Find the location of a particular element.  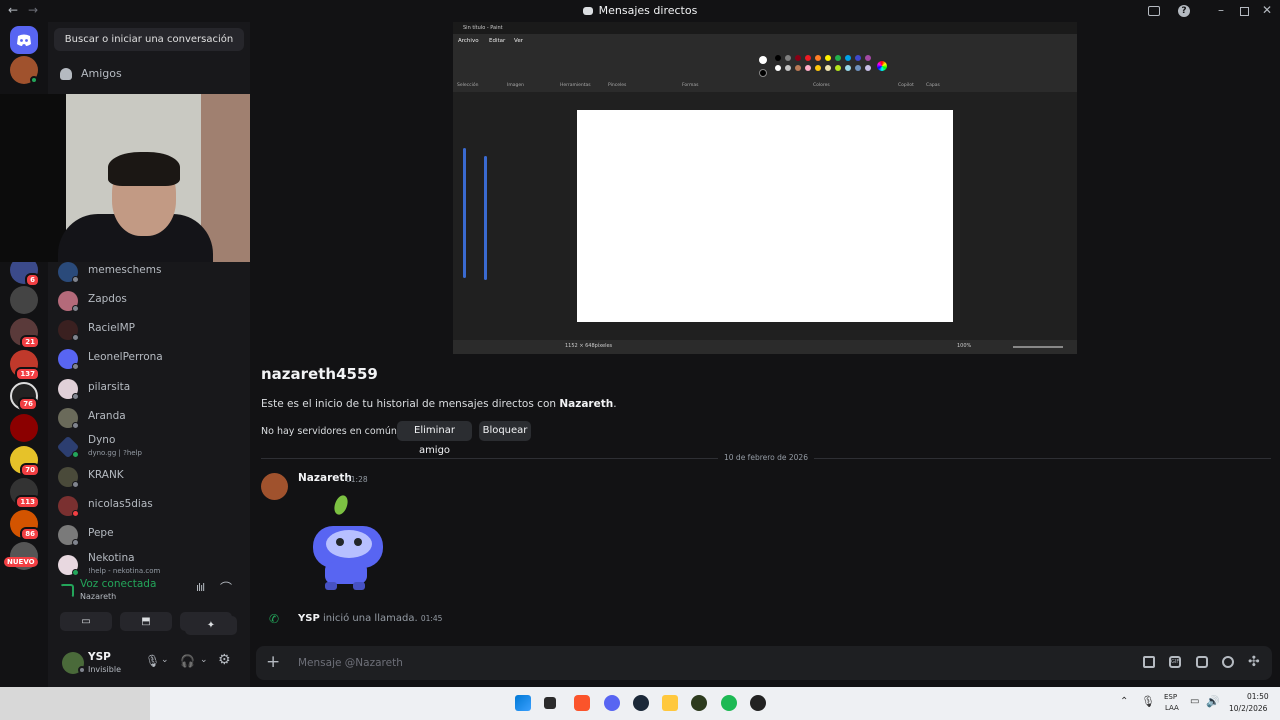

paint-zoom: 100% is located at coordinates (964, 346).